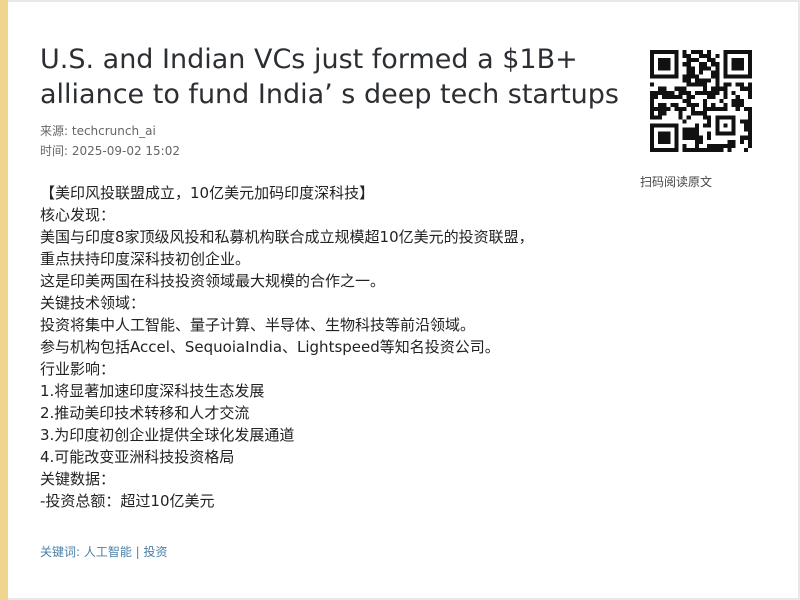  Describe the element at coordinates (167, 435) in the screenshot. I see `body-line: 3.为印度初创企业提供全球化发展通道` at that location.